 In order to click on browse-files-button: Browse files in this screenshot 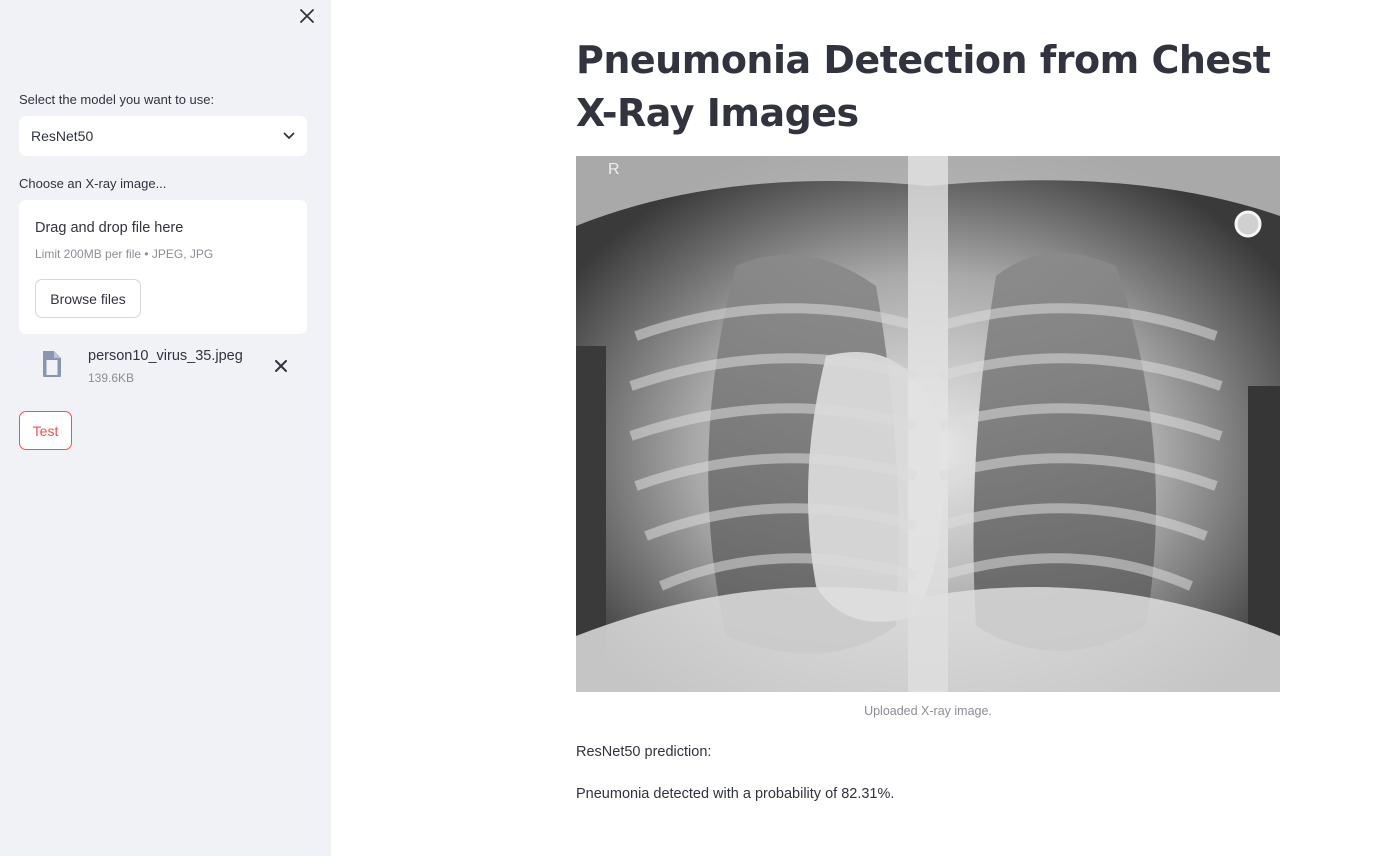, I will do `click(88, 298)`.